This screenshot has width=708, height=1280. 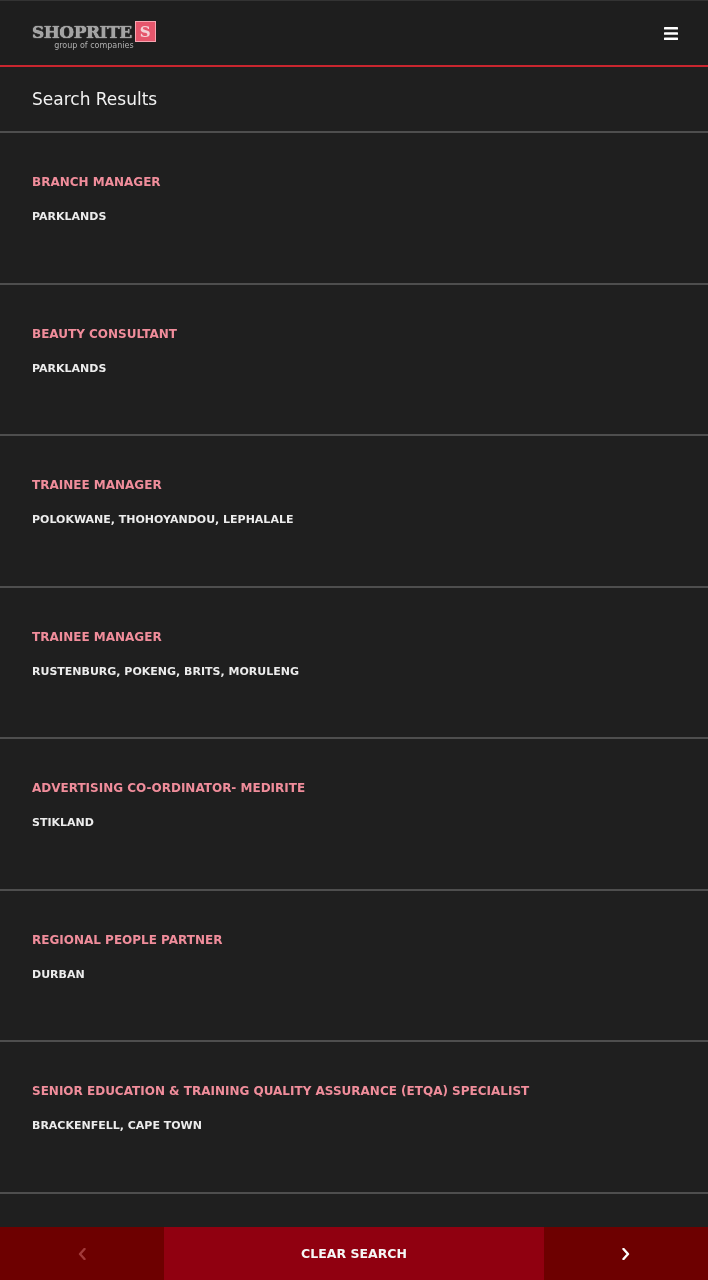 What do you see at coordinates (117, 1126) in the screenshot?
I see `job-location: BRACKENFELL, CAPE TOWN` at bounding box center [117, 1126].